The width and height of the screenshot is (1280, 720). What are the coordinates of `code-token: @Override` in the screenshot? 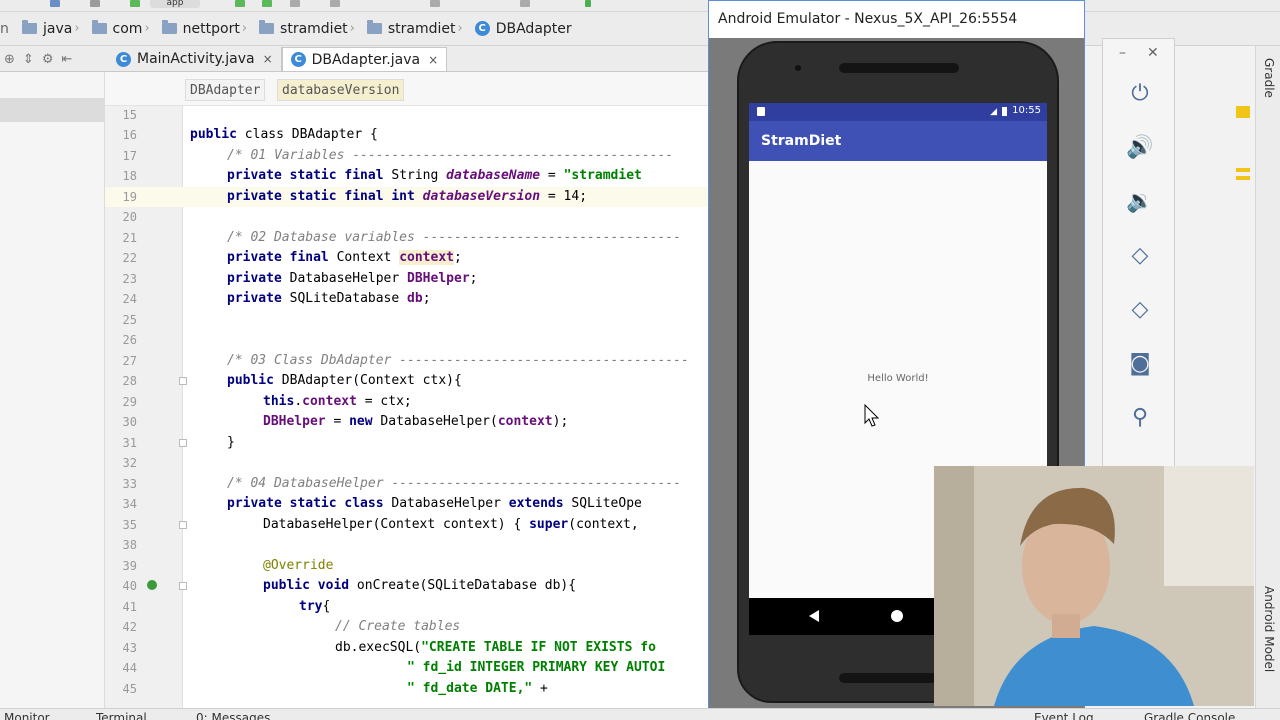 It's located at (298, 565).